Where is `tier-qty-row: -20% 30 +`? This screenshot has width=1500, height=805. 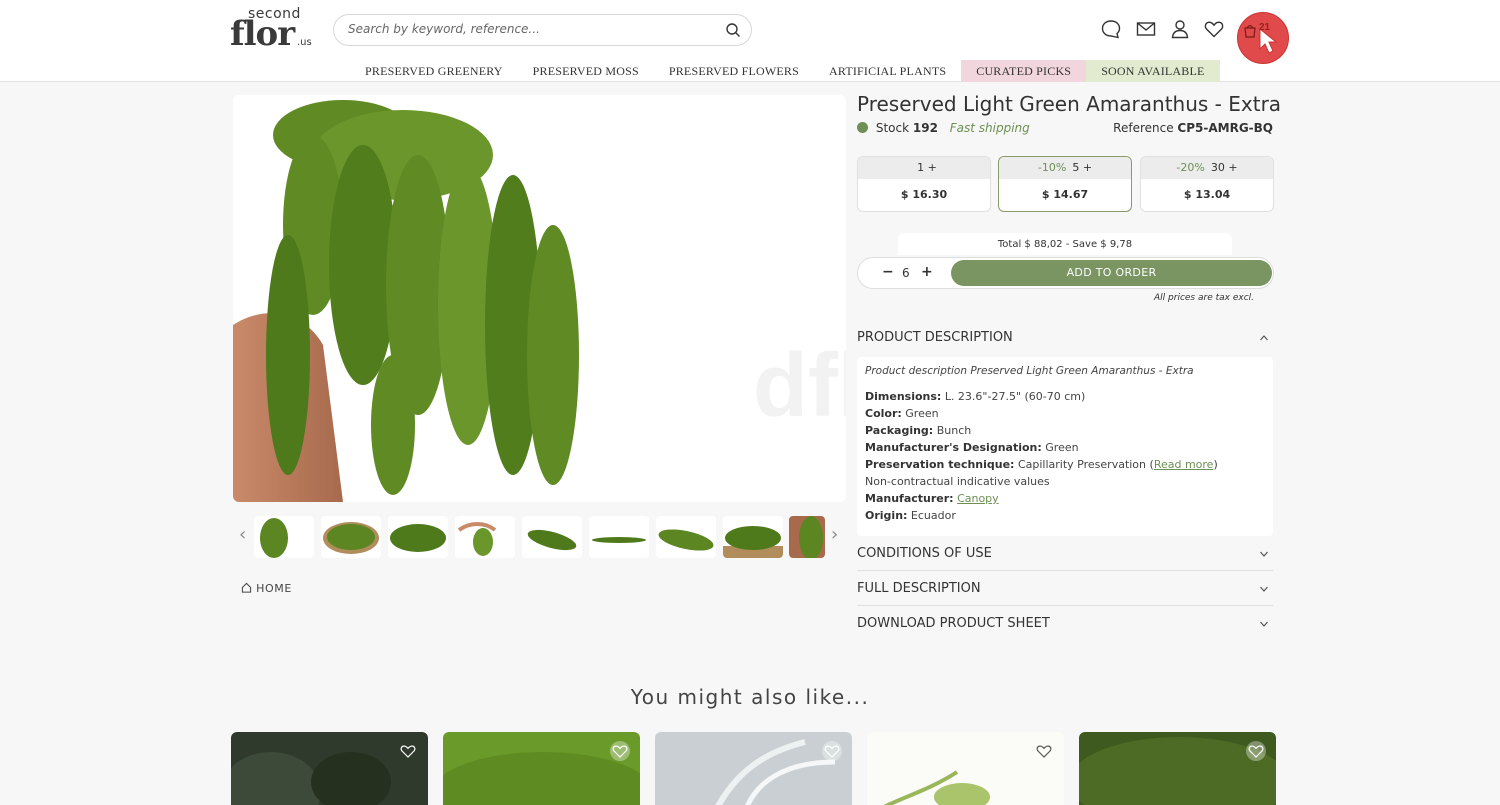 tier-qty-row: -20% 30 + is located at coordinates (1207, 168).